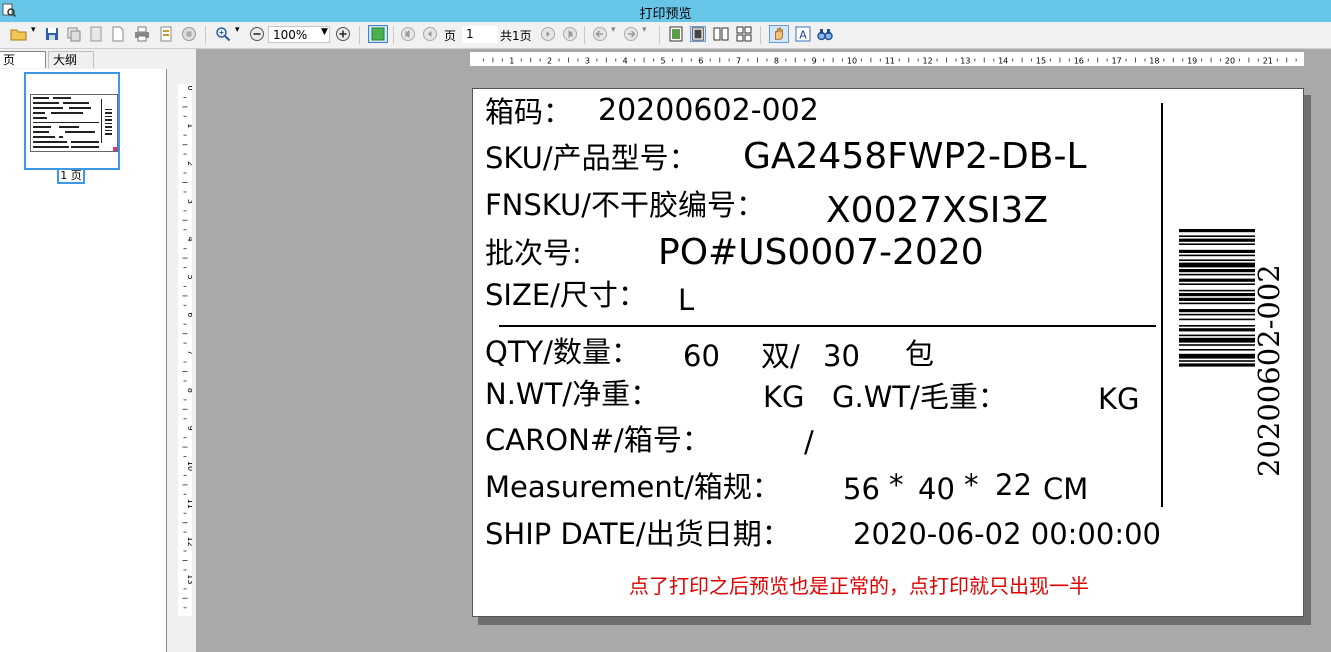 The width and height of the screenshot is (1331, 652). I want to click on copy-icon, so click(74, 34).